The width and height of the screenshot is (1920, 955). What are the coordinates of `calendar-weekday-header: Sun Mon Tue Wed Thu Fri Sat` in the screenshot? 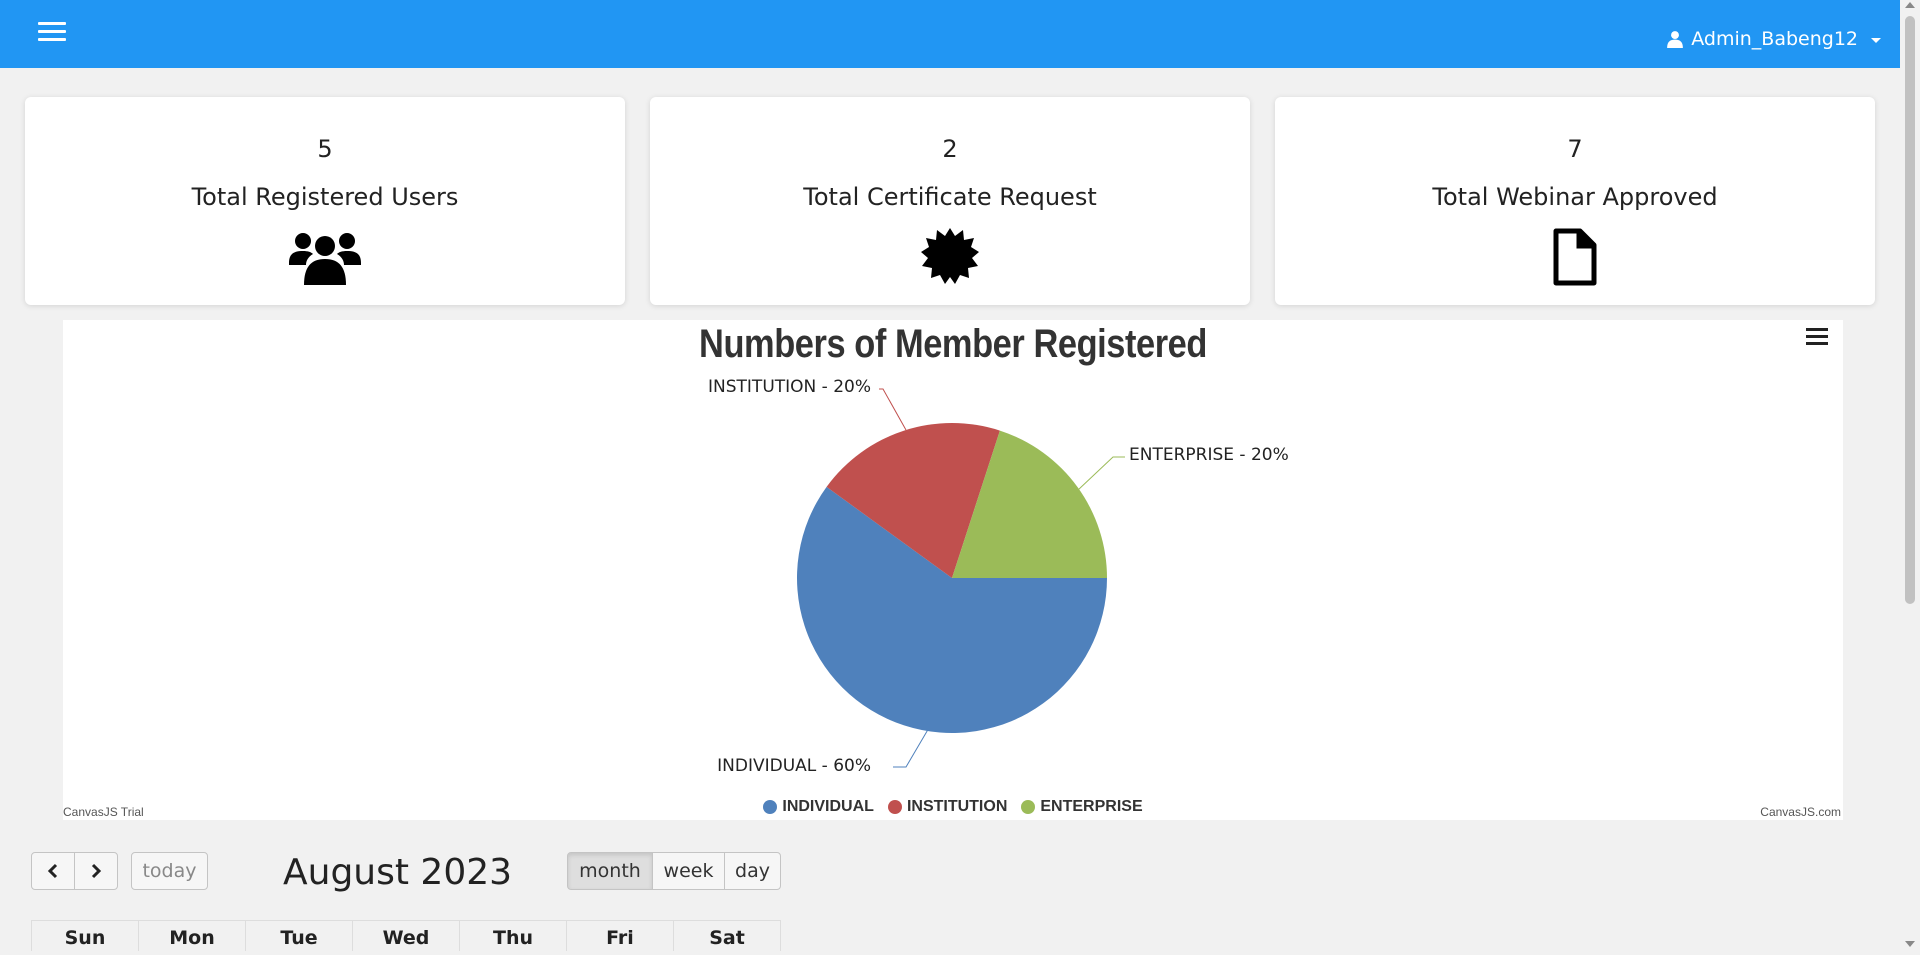 It's located at (406, 935).